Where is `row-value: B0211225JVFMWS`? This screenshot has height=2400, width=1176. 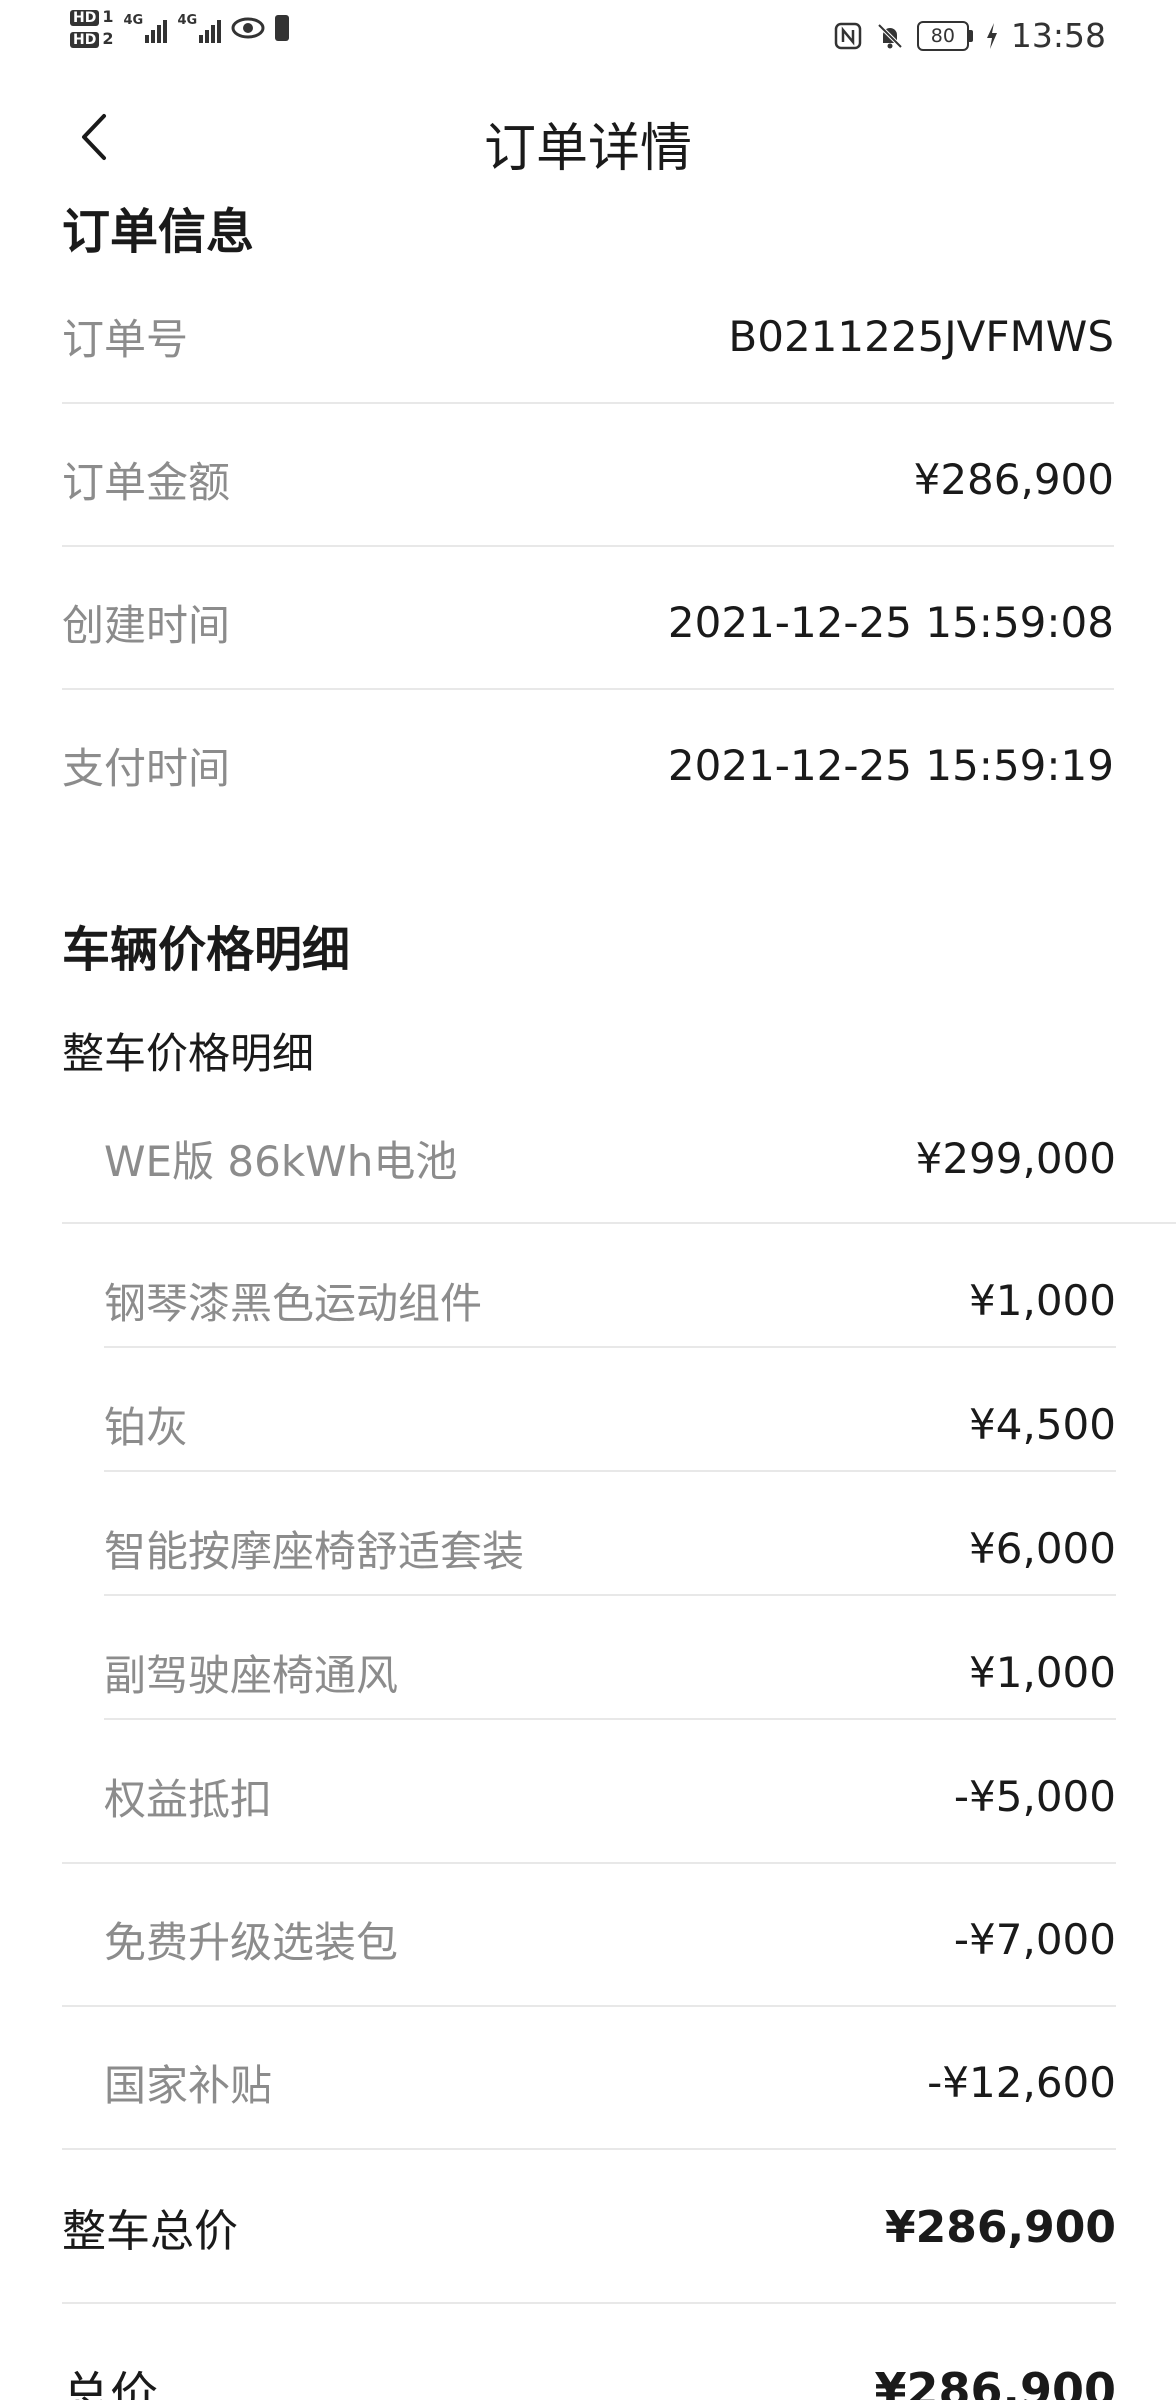
row-value: B0211225JVFMWS is located at coordinates (921, 336).